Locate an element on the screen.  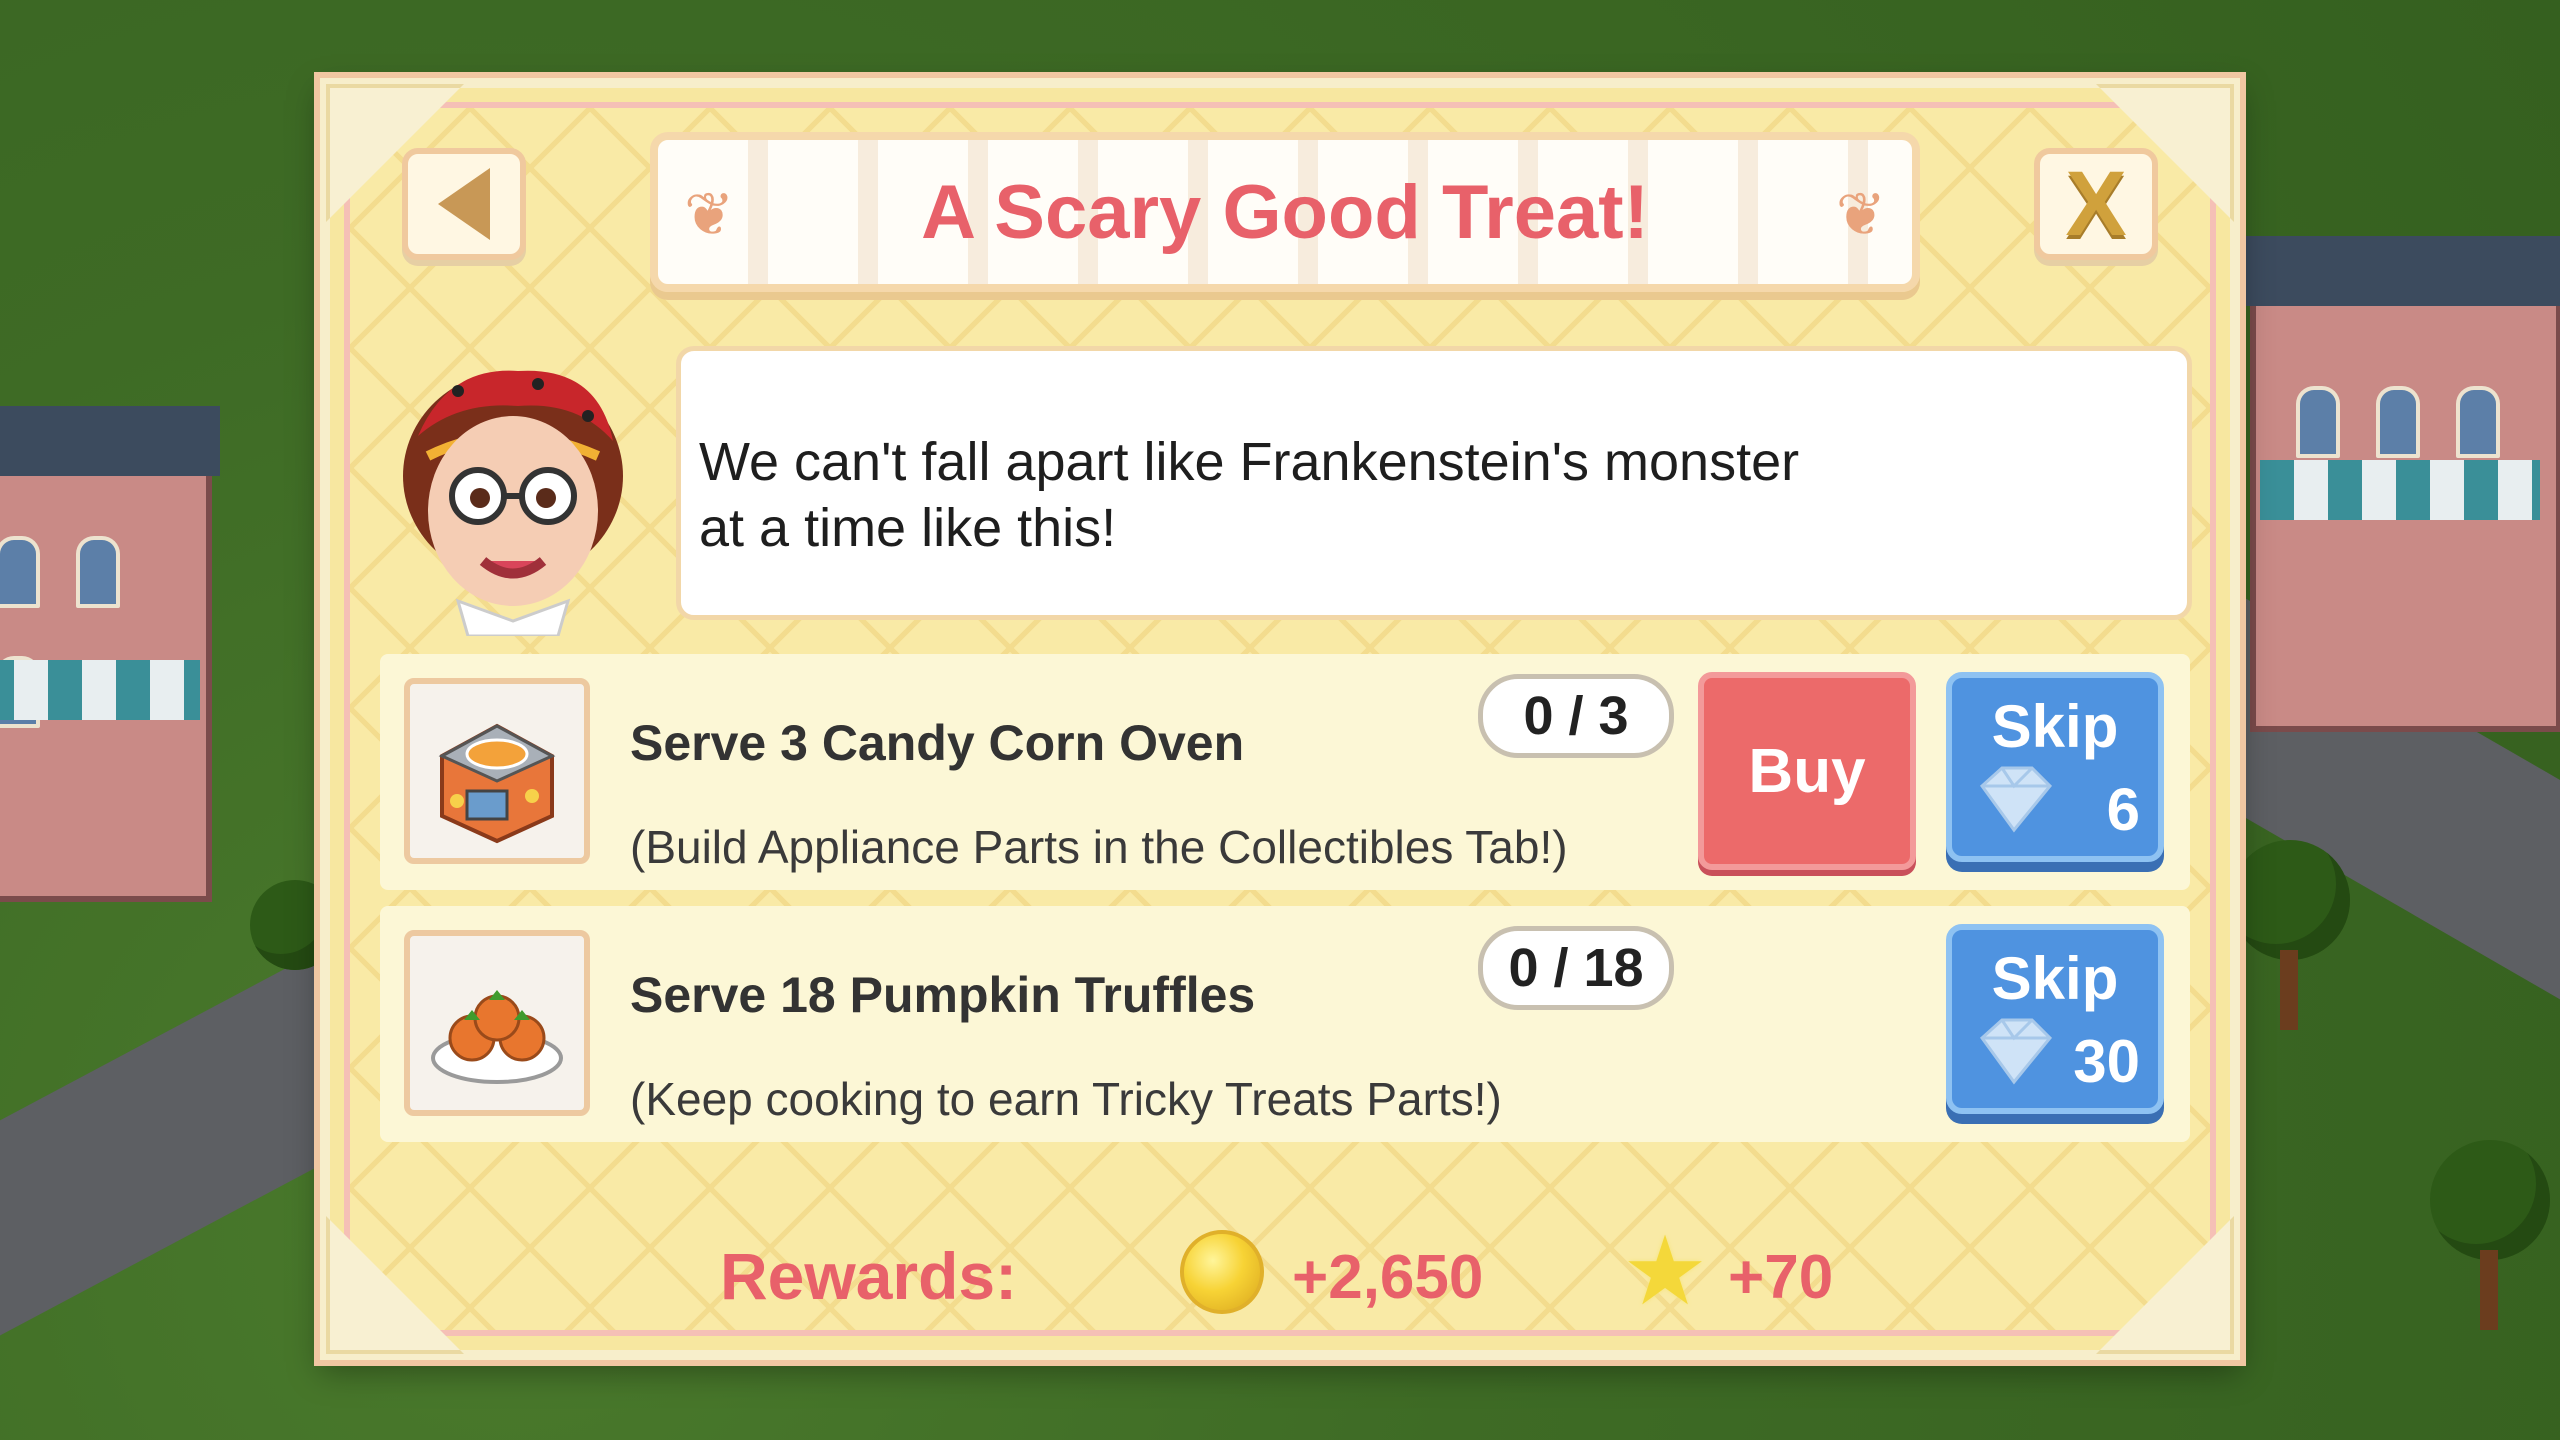
title-banner: ❦ A Scary Good Treat! ❦ is located at coordinates (1285, 212).